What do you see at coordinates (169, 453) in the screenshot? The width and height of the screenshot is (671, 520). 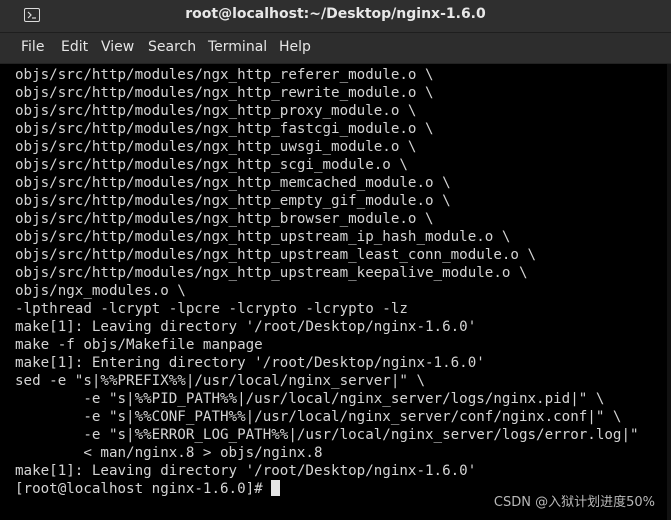 I see `terminal-line: < man/nginx.8 > objs/nginx.8` at bounding box center [169, 453].